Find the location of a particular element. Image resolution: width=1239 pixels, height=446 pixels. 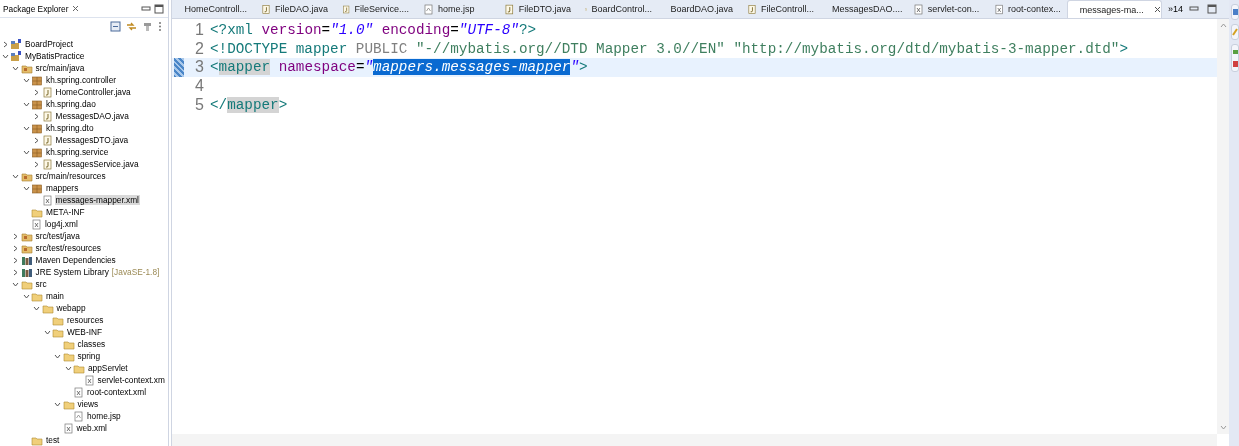

tab-overflow-button: »14 is located at coordinates (1175, 9).